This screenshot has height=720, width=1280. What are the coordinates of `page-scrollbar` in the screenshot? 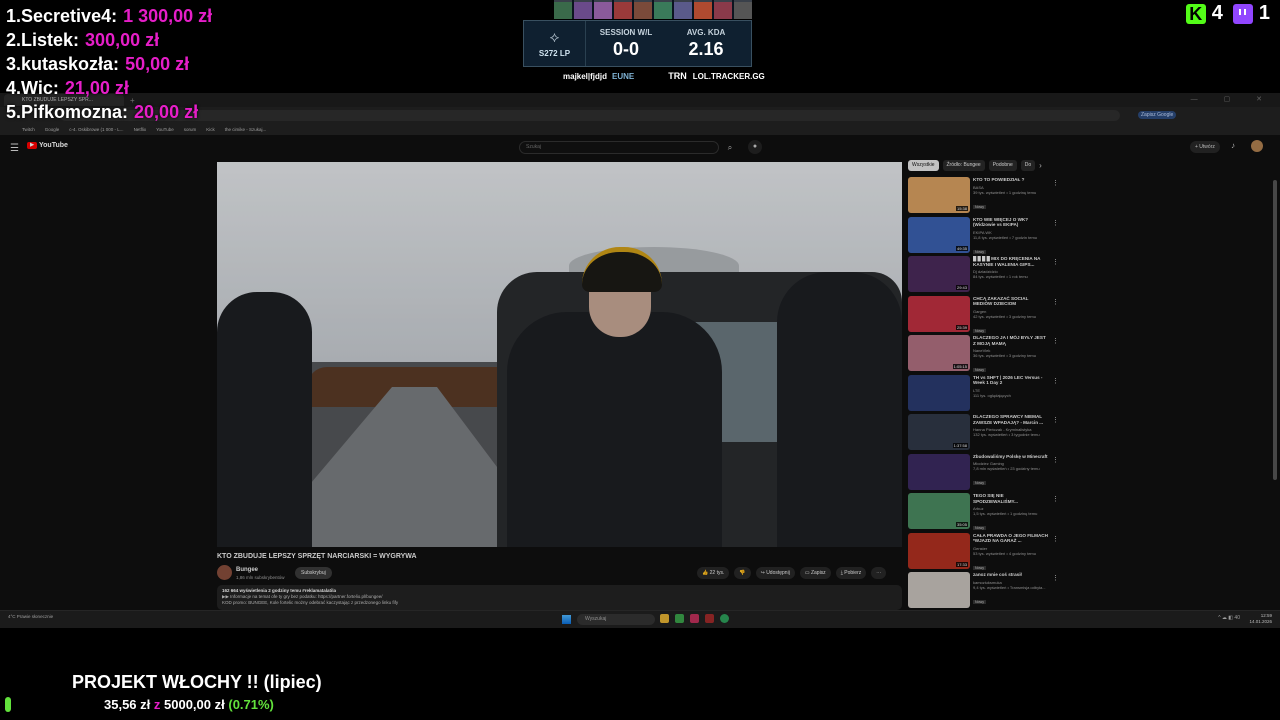 It's located at (1275, 330).